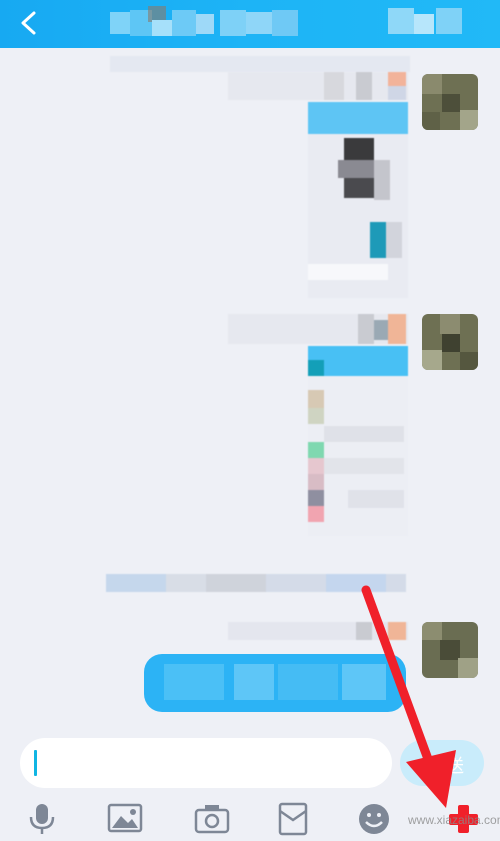 Image resolution: width=500 pixels, height=841 pixels. Describe the element at coordinates (29, 23) in the screenshot. I see `back-arrow-icon` at that location.